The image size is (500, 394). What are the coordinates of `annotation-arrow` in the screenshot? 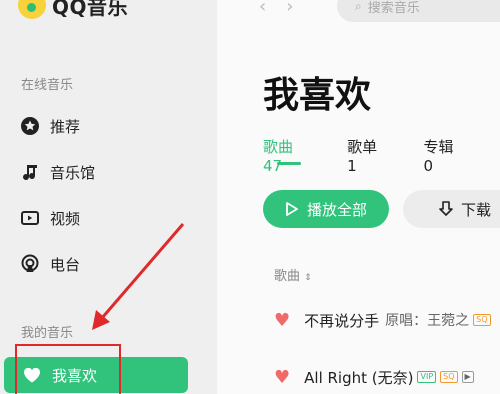 It's located at (138, 276).